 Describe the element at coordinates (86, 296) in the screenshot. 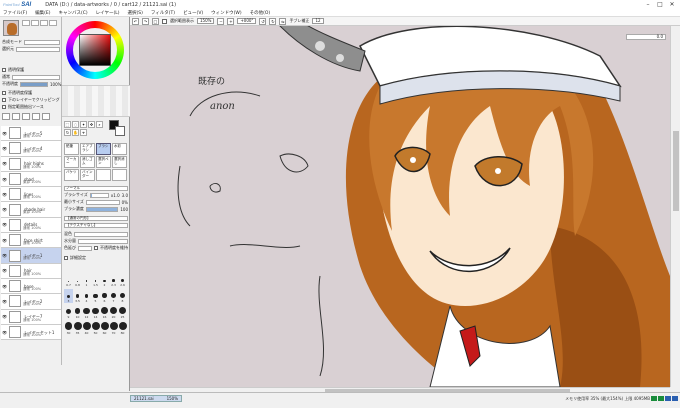

I see `brush-size-preset: 4` at that location.